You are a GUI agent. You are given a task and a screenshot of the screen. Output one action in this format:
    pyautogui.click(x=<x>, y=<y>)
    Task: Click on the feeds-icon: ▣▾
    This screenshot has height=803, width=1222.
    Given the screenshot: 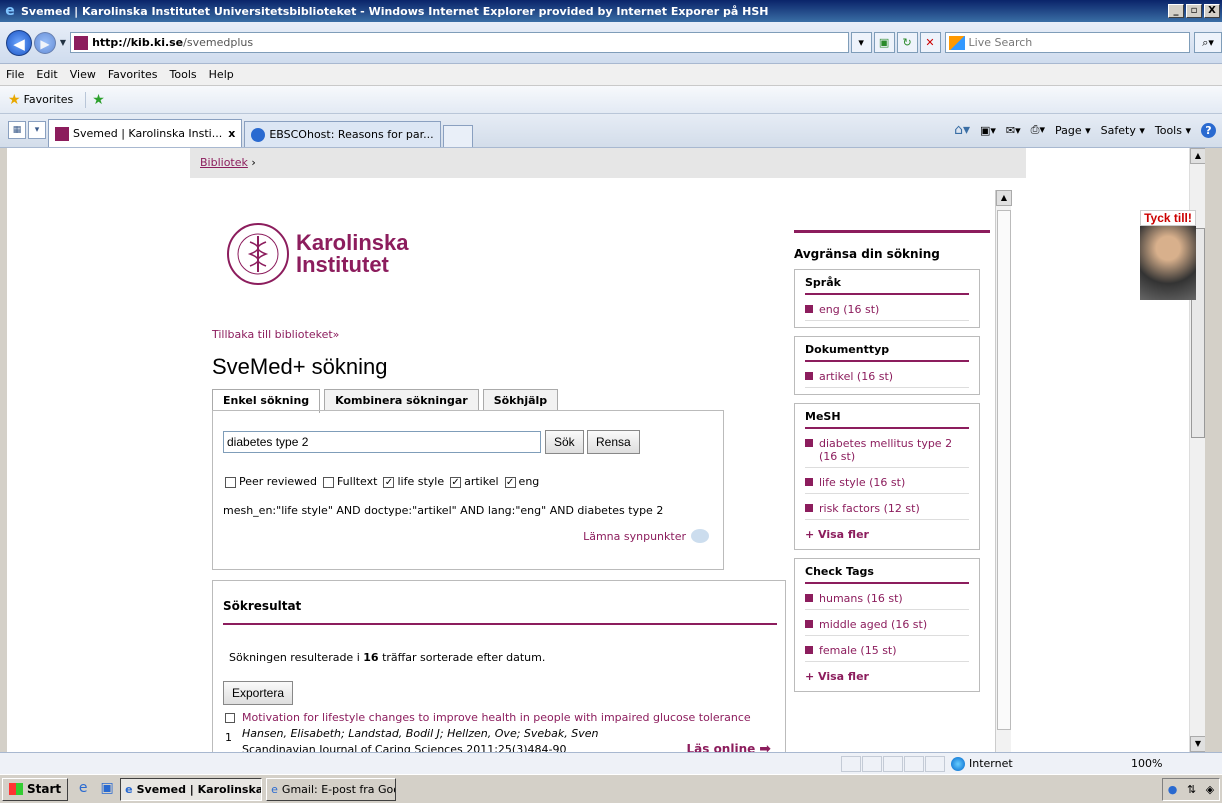 What is the action you would take?
    pyautogui.click(x=988, y=130)
    